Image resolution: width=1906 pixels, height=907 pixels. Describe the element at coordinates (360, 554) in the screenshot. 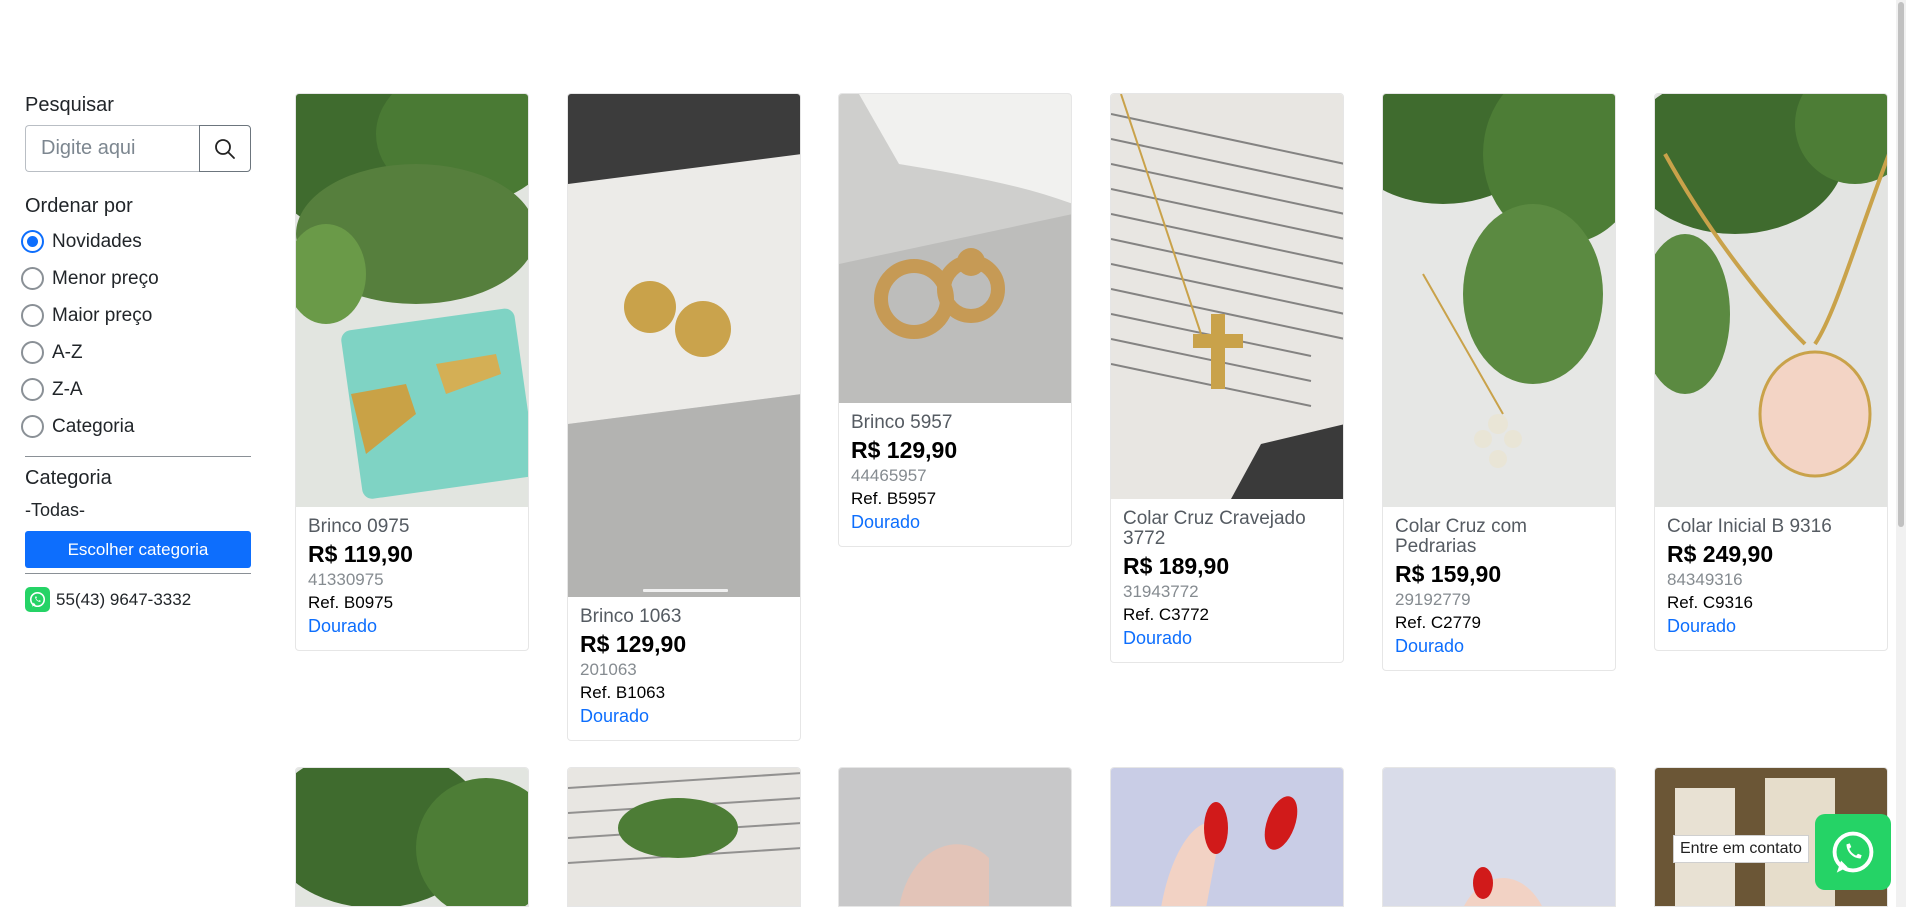

I see `product-price: R$ 119,90` at that location.